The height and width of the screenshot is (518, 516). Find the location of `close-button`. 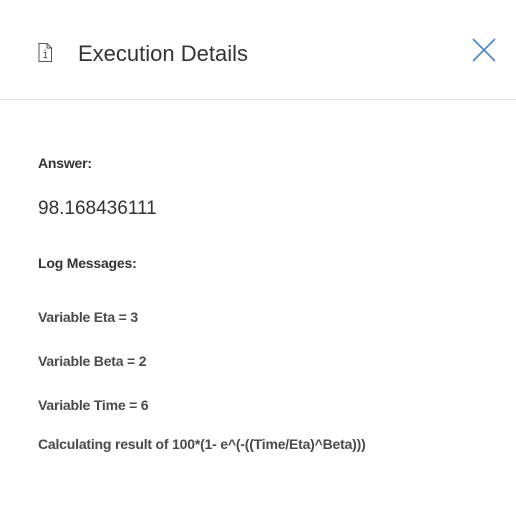

close-button is located at coordinates (484, 50).